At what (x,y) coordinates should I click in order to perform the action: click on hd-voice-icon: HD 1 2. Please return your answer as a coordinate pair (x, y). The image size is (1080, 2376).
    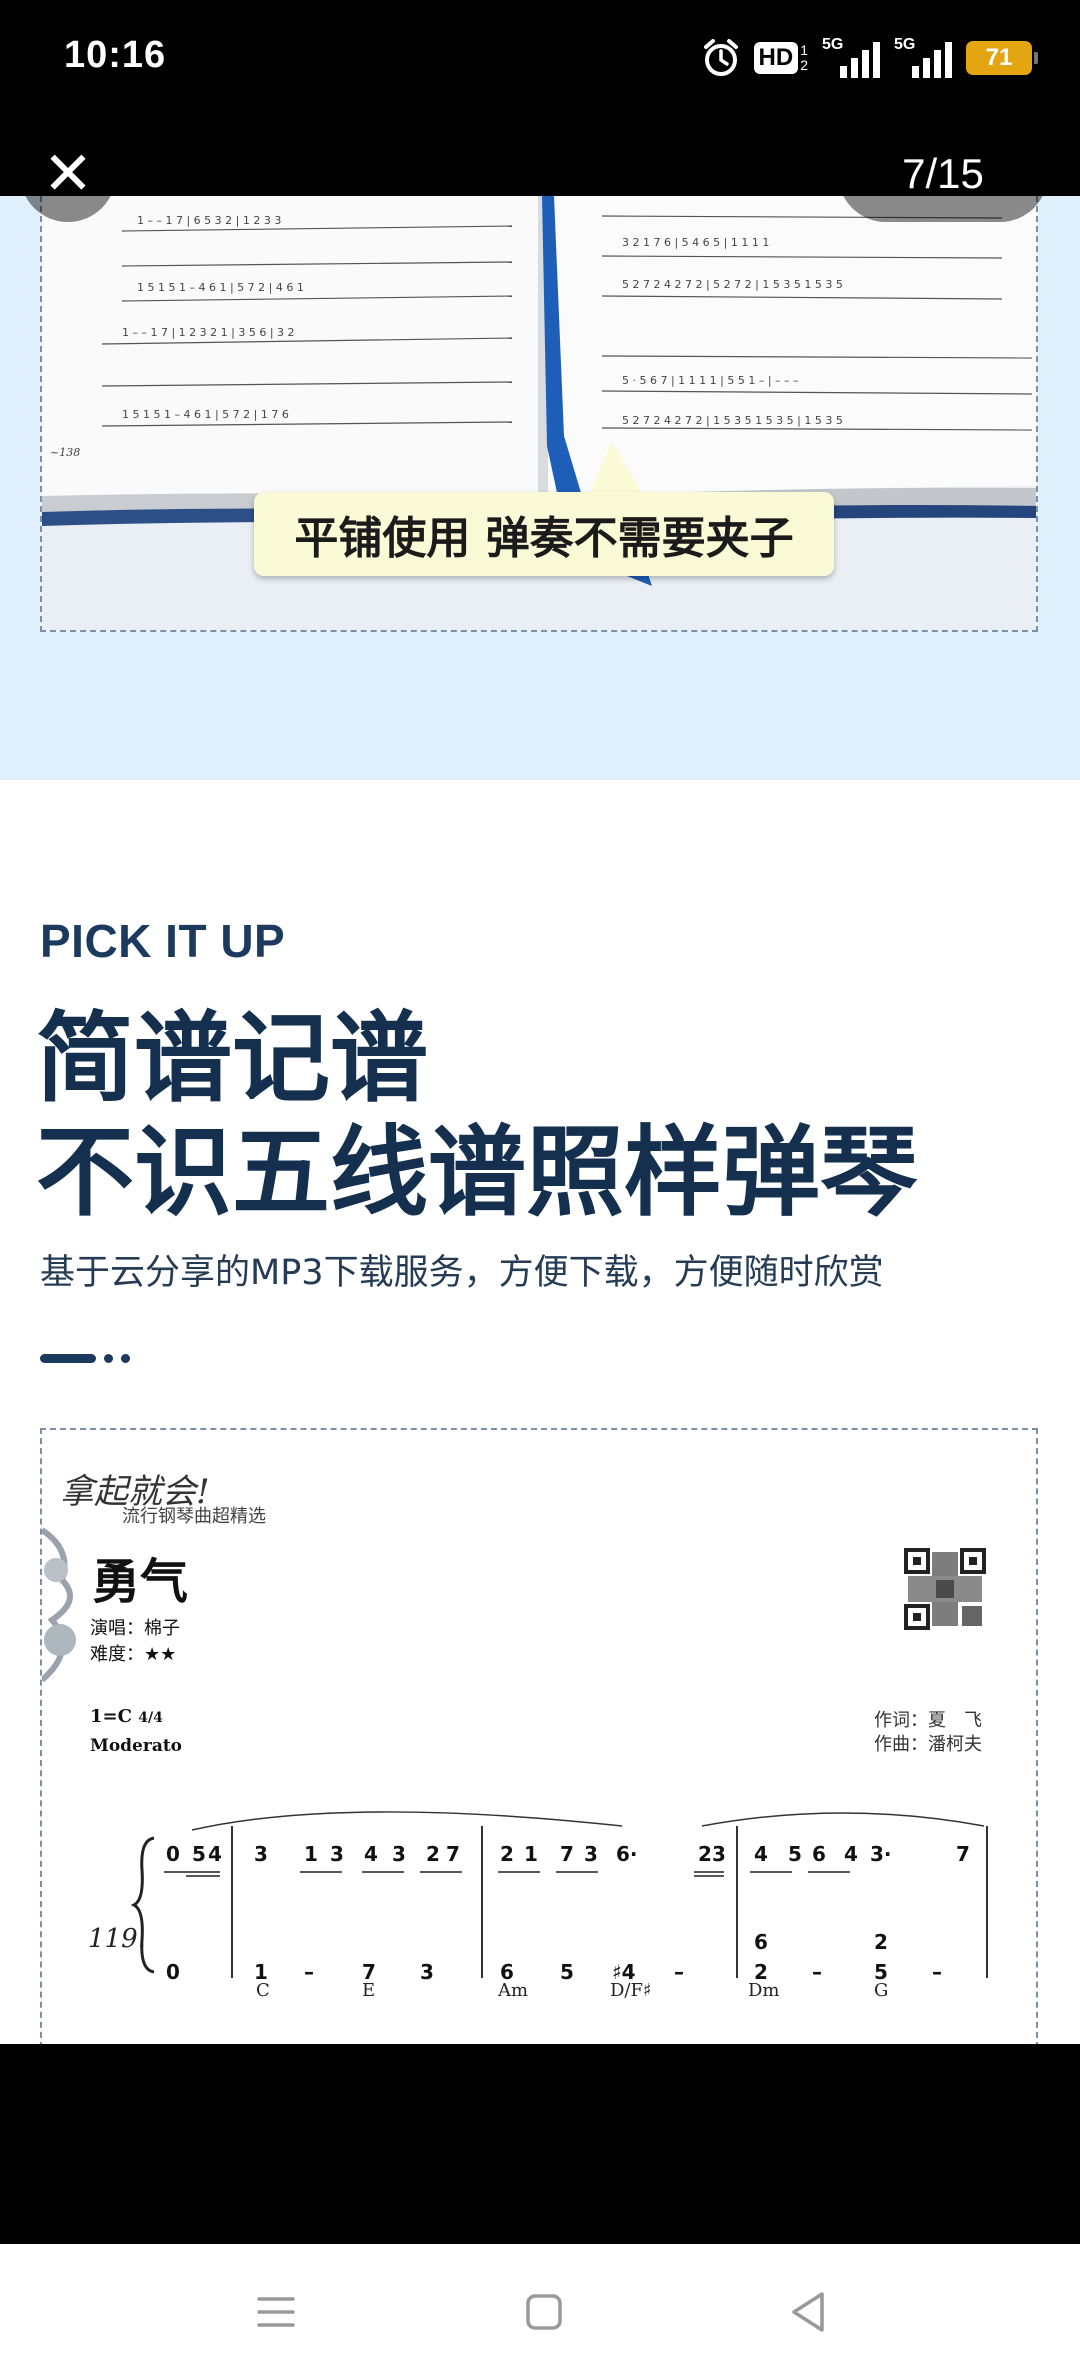
    Looking at the image, I should click on (780, 58).